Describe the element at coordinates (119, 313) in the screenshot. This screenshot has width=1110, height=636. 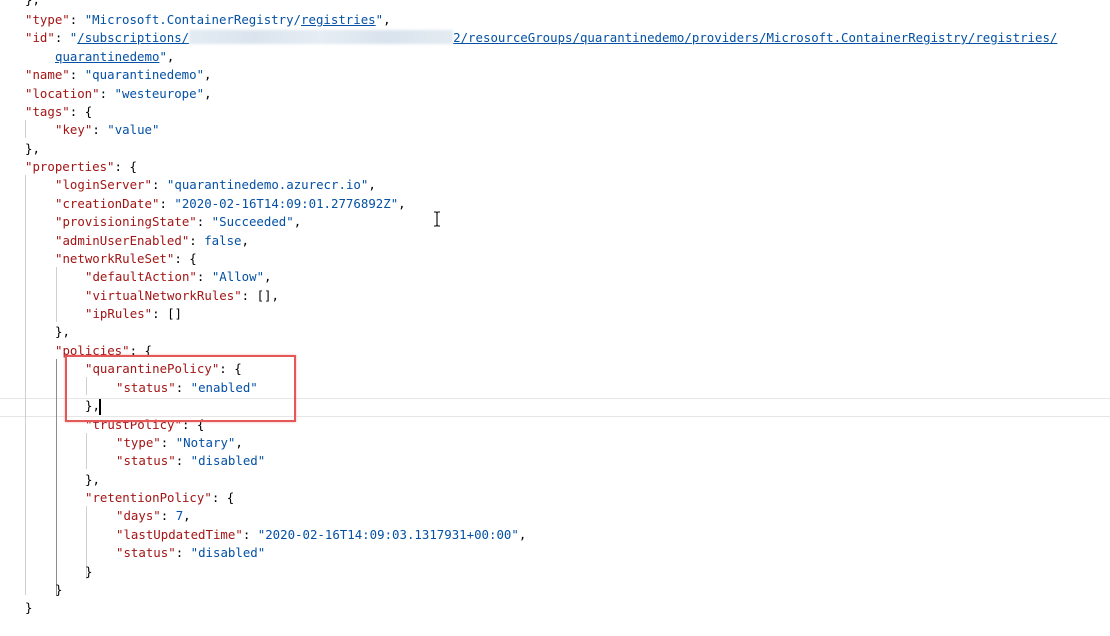
I see `json-key: "ipRules"` at that location.